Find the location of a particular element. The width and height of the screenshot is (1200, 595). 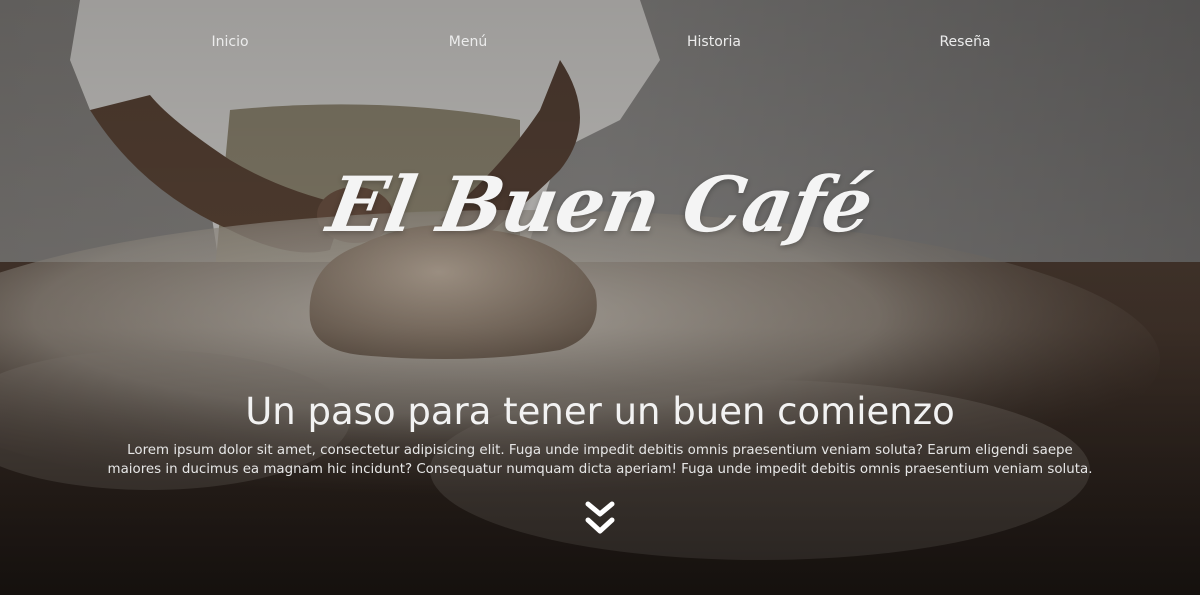

nav-item-inicio: Inicio is located at coordinates (229, 42).